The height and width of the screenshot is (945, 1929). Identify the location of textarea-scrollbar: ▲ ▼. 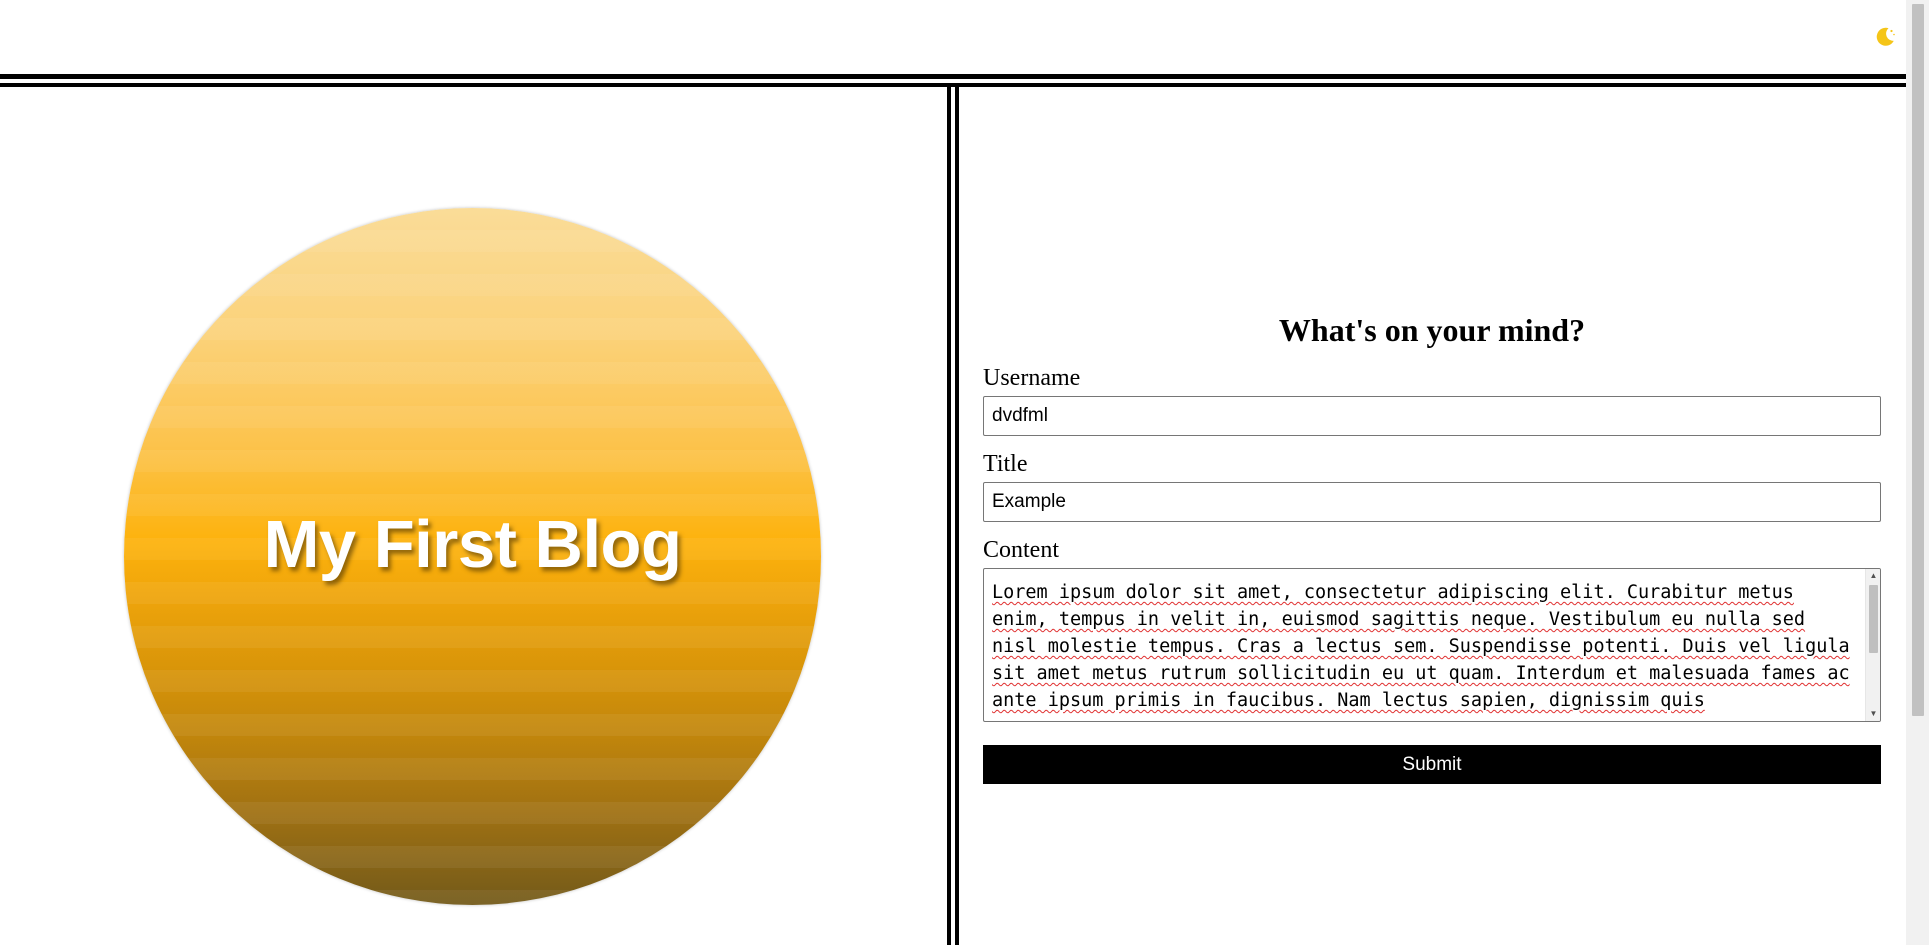
(1872, 645).